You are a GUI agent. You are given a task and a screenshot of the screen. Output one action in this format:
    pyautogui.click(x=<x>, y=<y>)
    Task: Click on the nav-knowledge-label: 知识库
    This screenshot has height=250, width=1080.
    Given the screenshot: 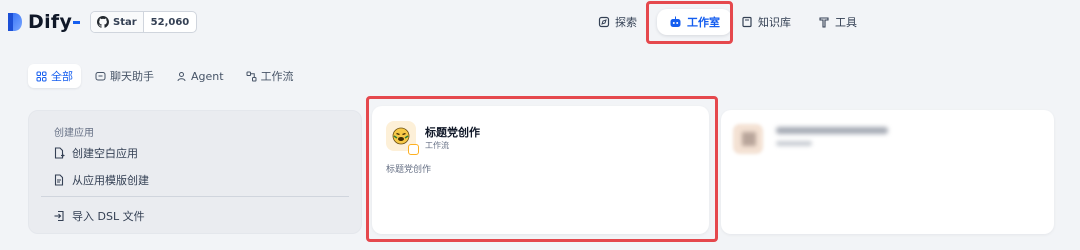 What is the action you would take?
    pyautogui.click(x=774, y=22)
    